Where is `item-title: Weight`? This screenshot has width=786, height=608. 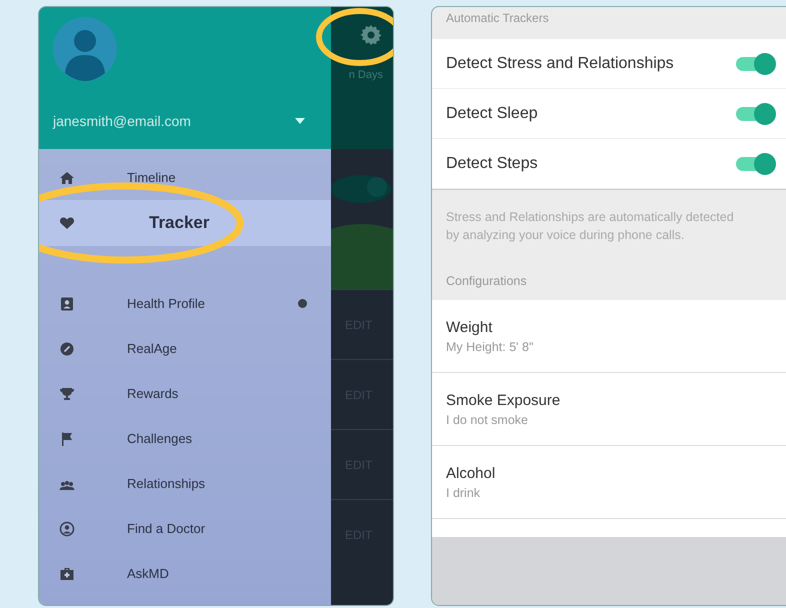 item-title: Weight is located at coordinates (470, 327).